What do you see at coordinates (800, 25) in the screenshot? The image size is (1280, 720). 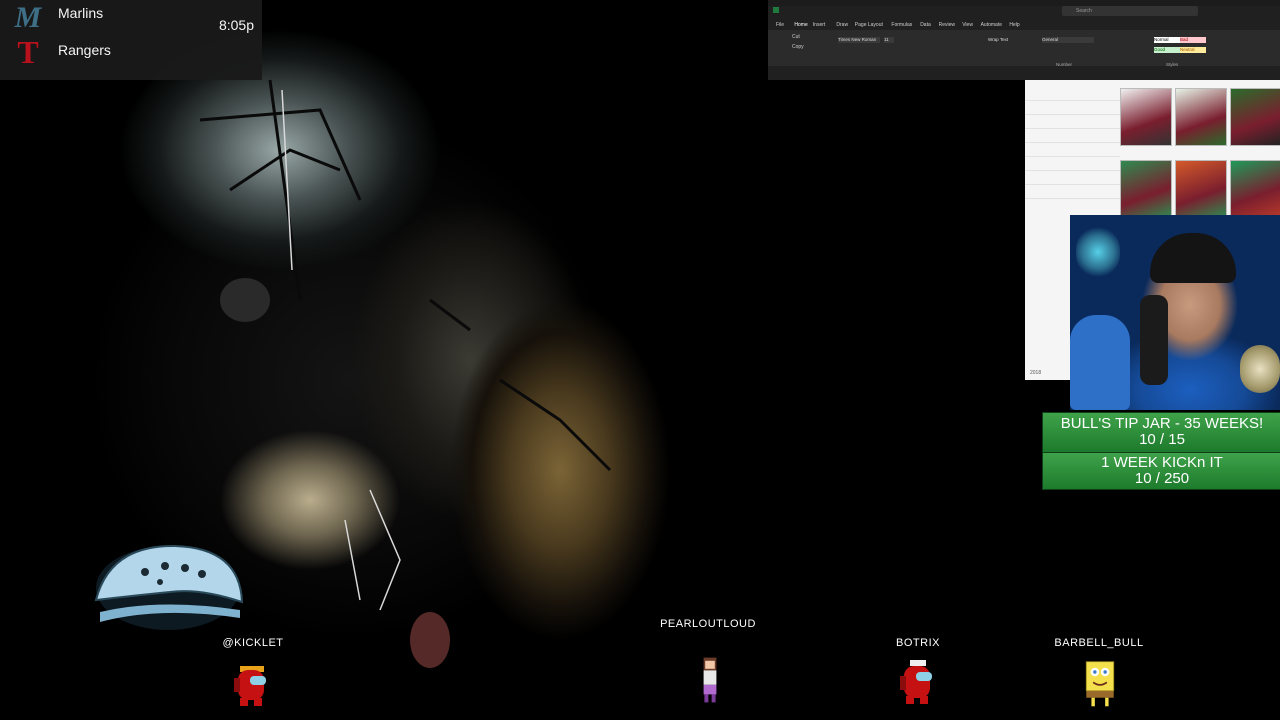 I see `excel-menu-home: Home` at bounding box center [800, 25].